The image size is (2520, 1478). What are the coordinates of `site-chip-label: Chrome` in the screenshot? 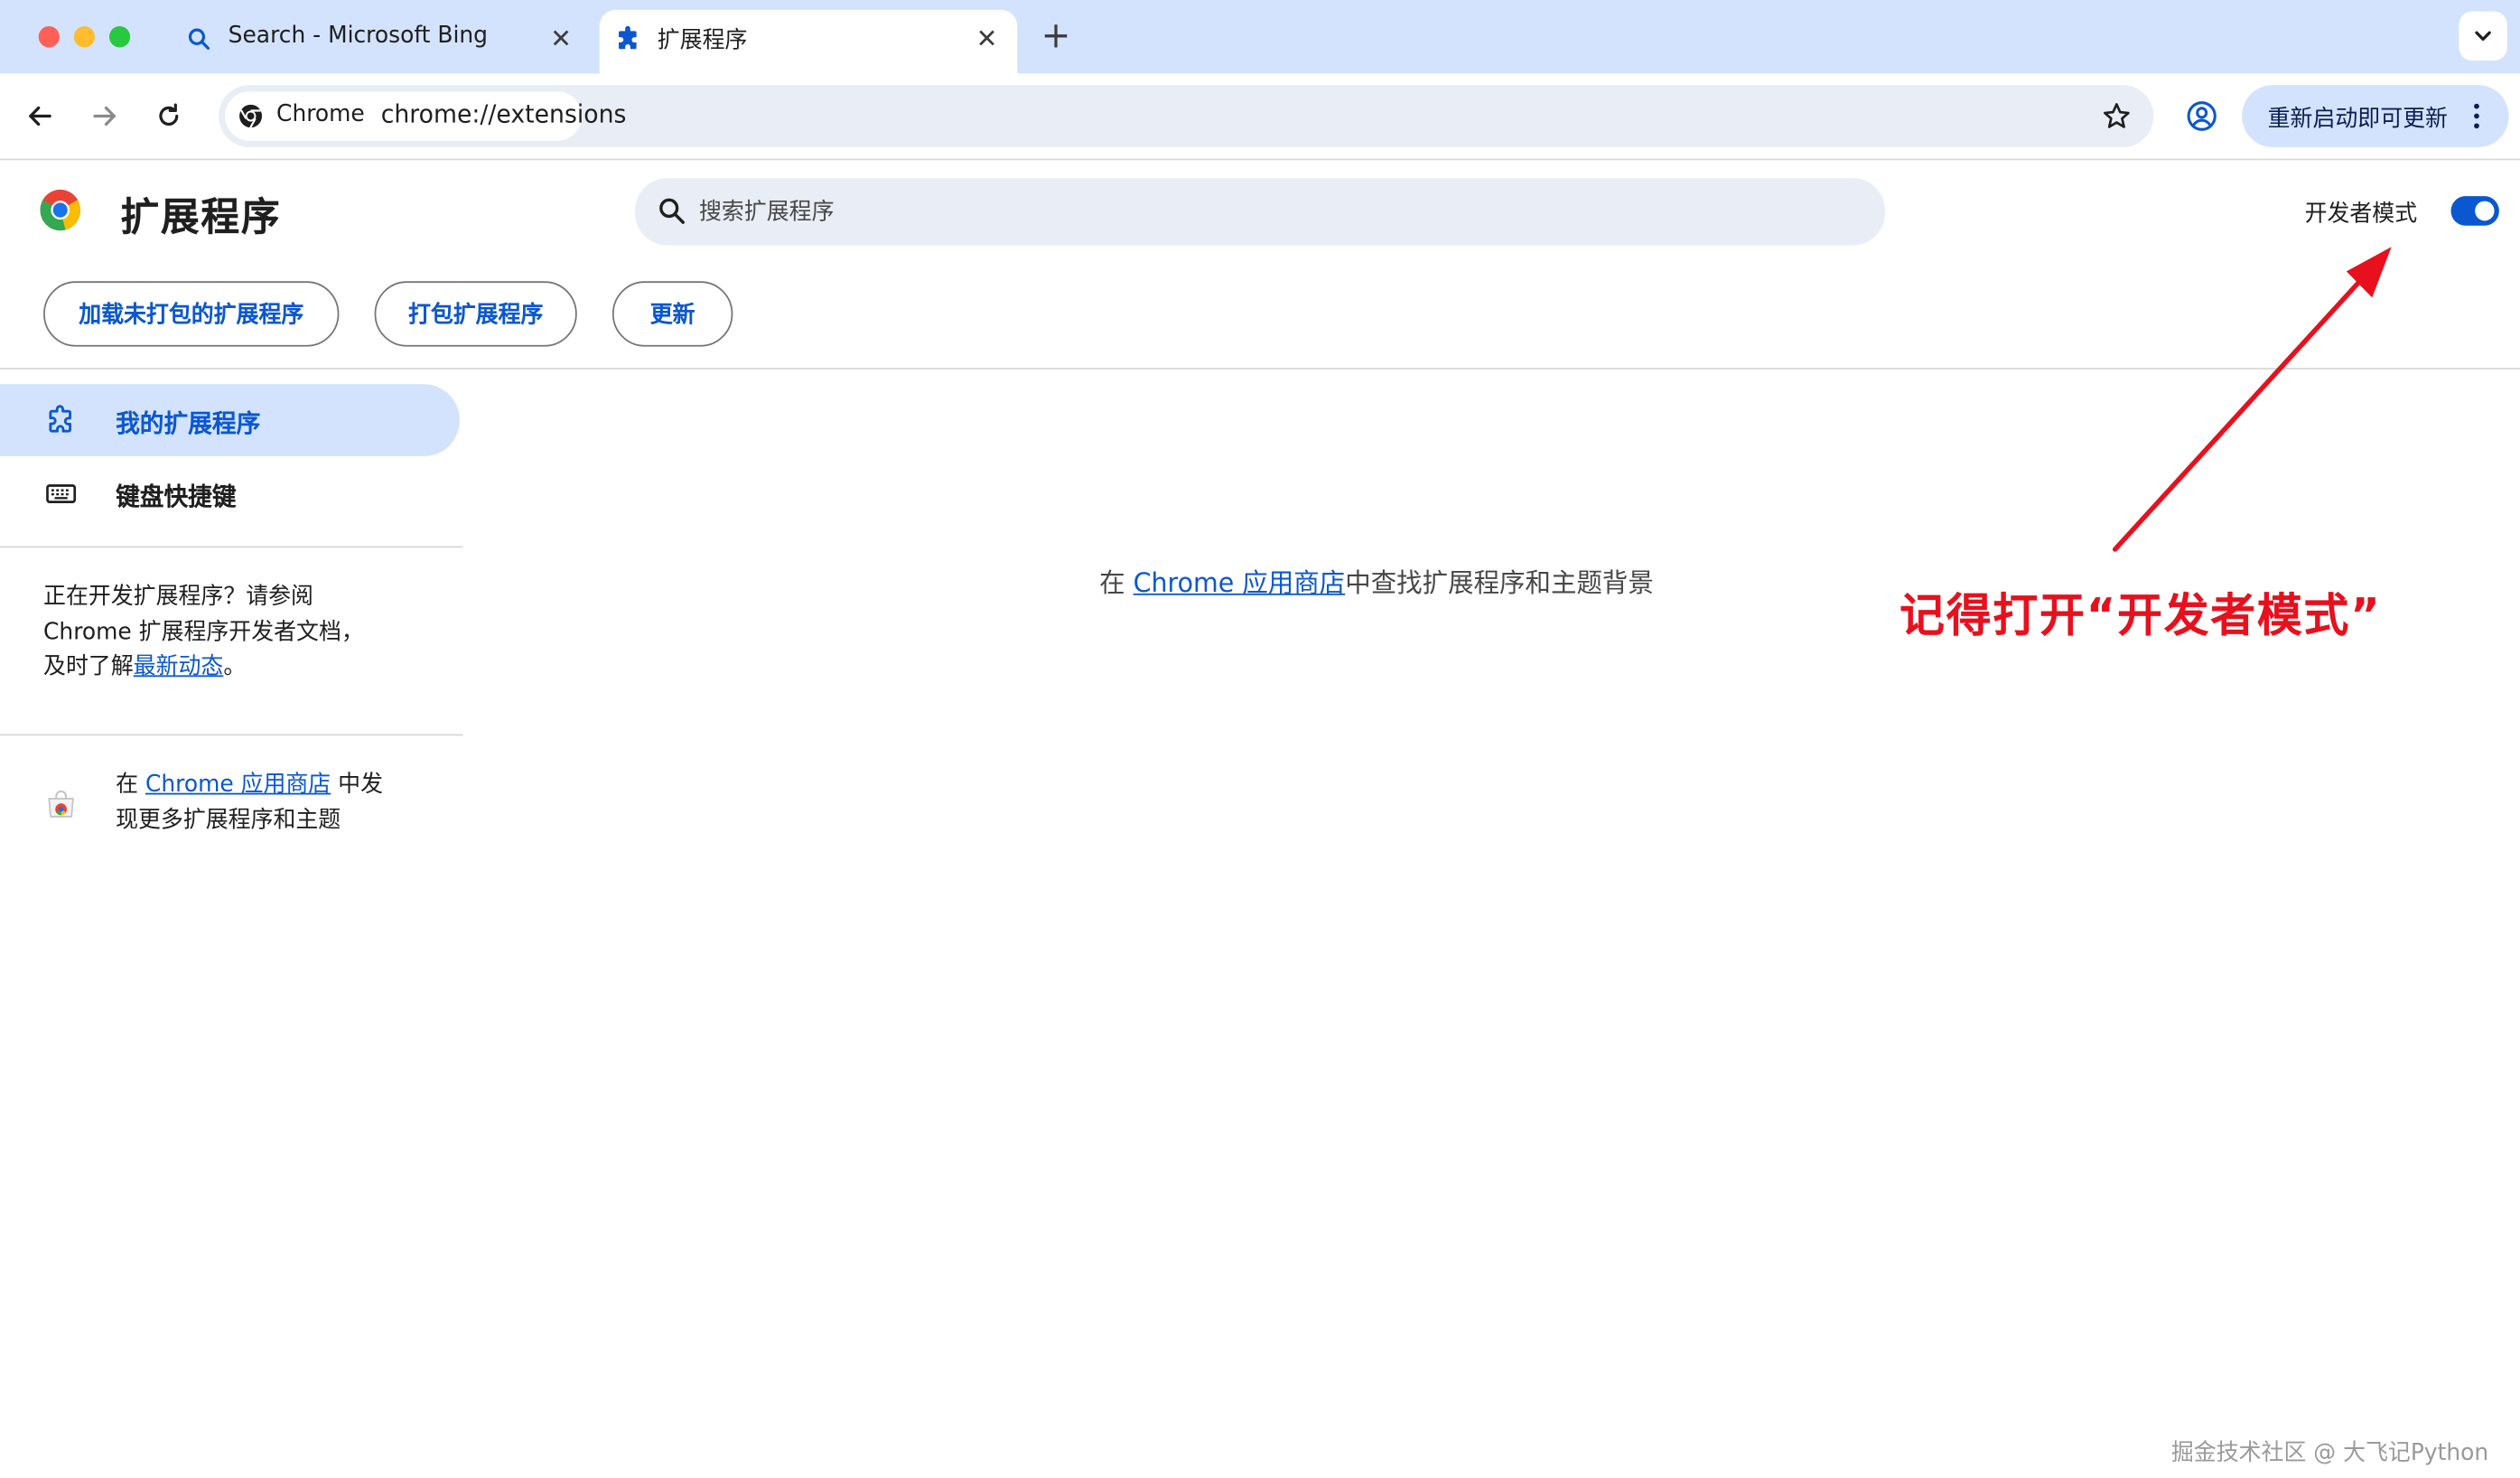 It's located at (320, 115).